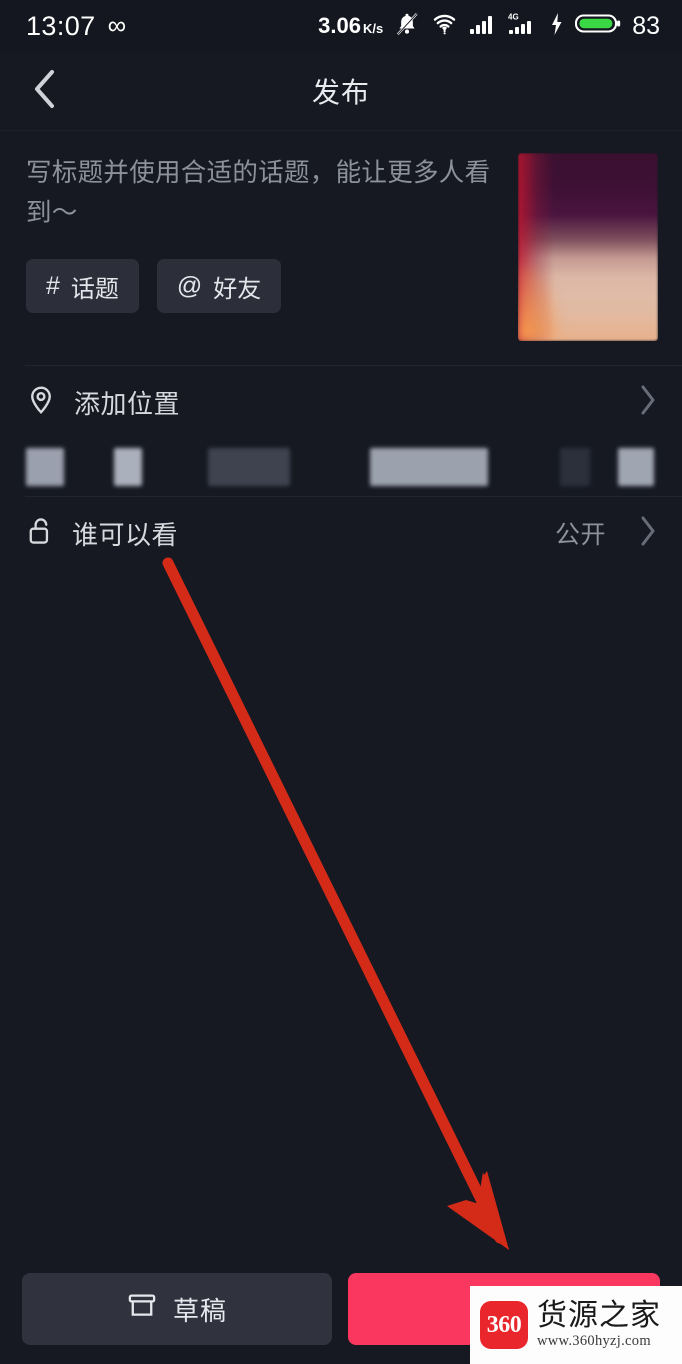  What do you see at coordinates (142, 1309) in the screenshot?
I see `archive-box-icon` at bounding box center [142, 1309].